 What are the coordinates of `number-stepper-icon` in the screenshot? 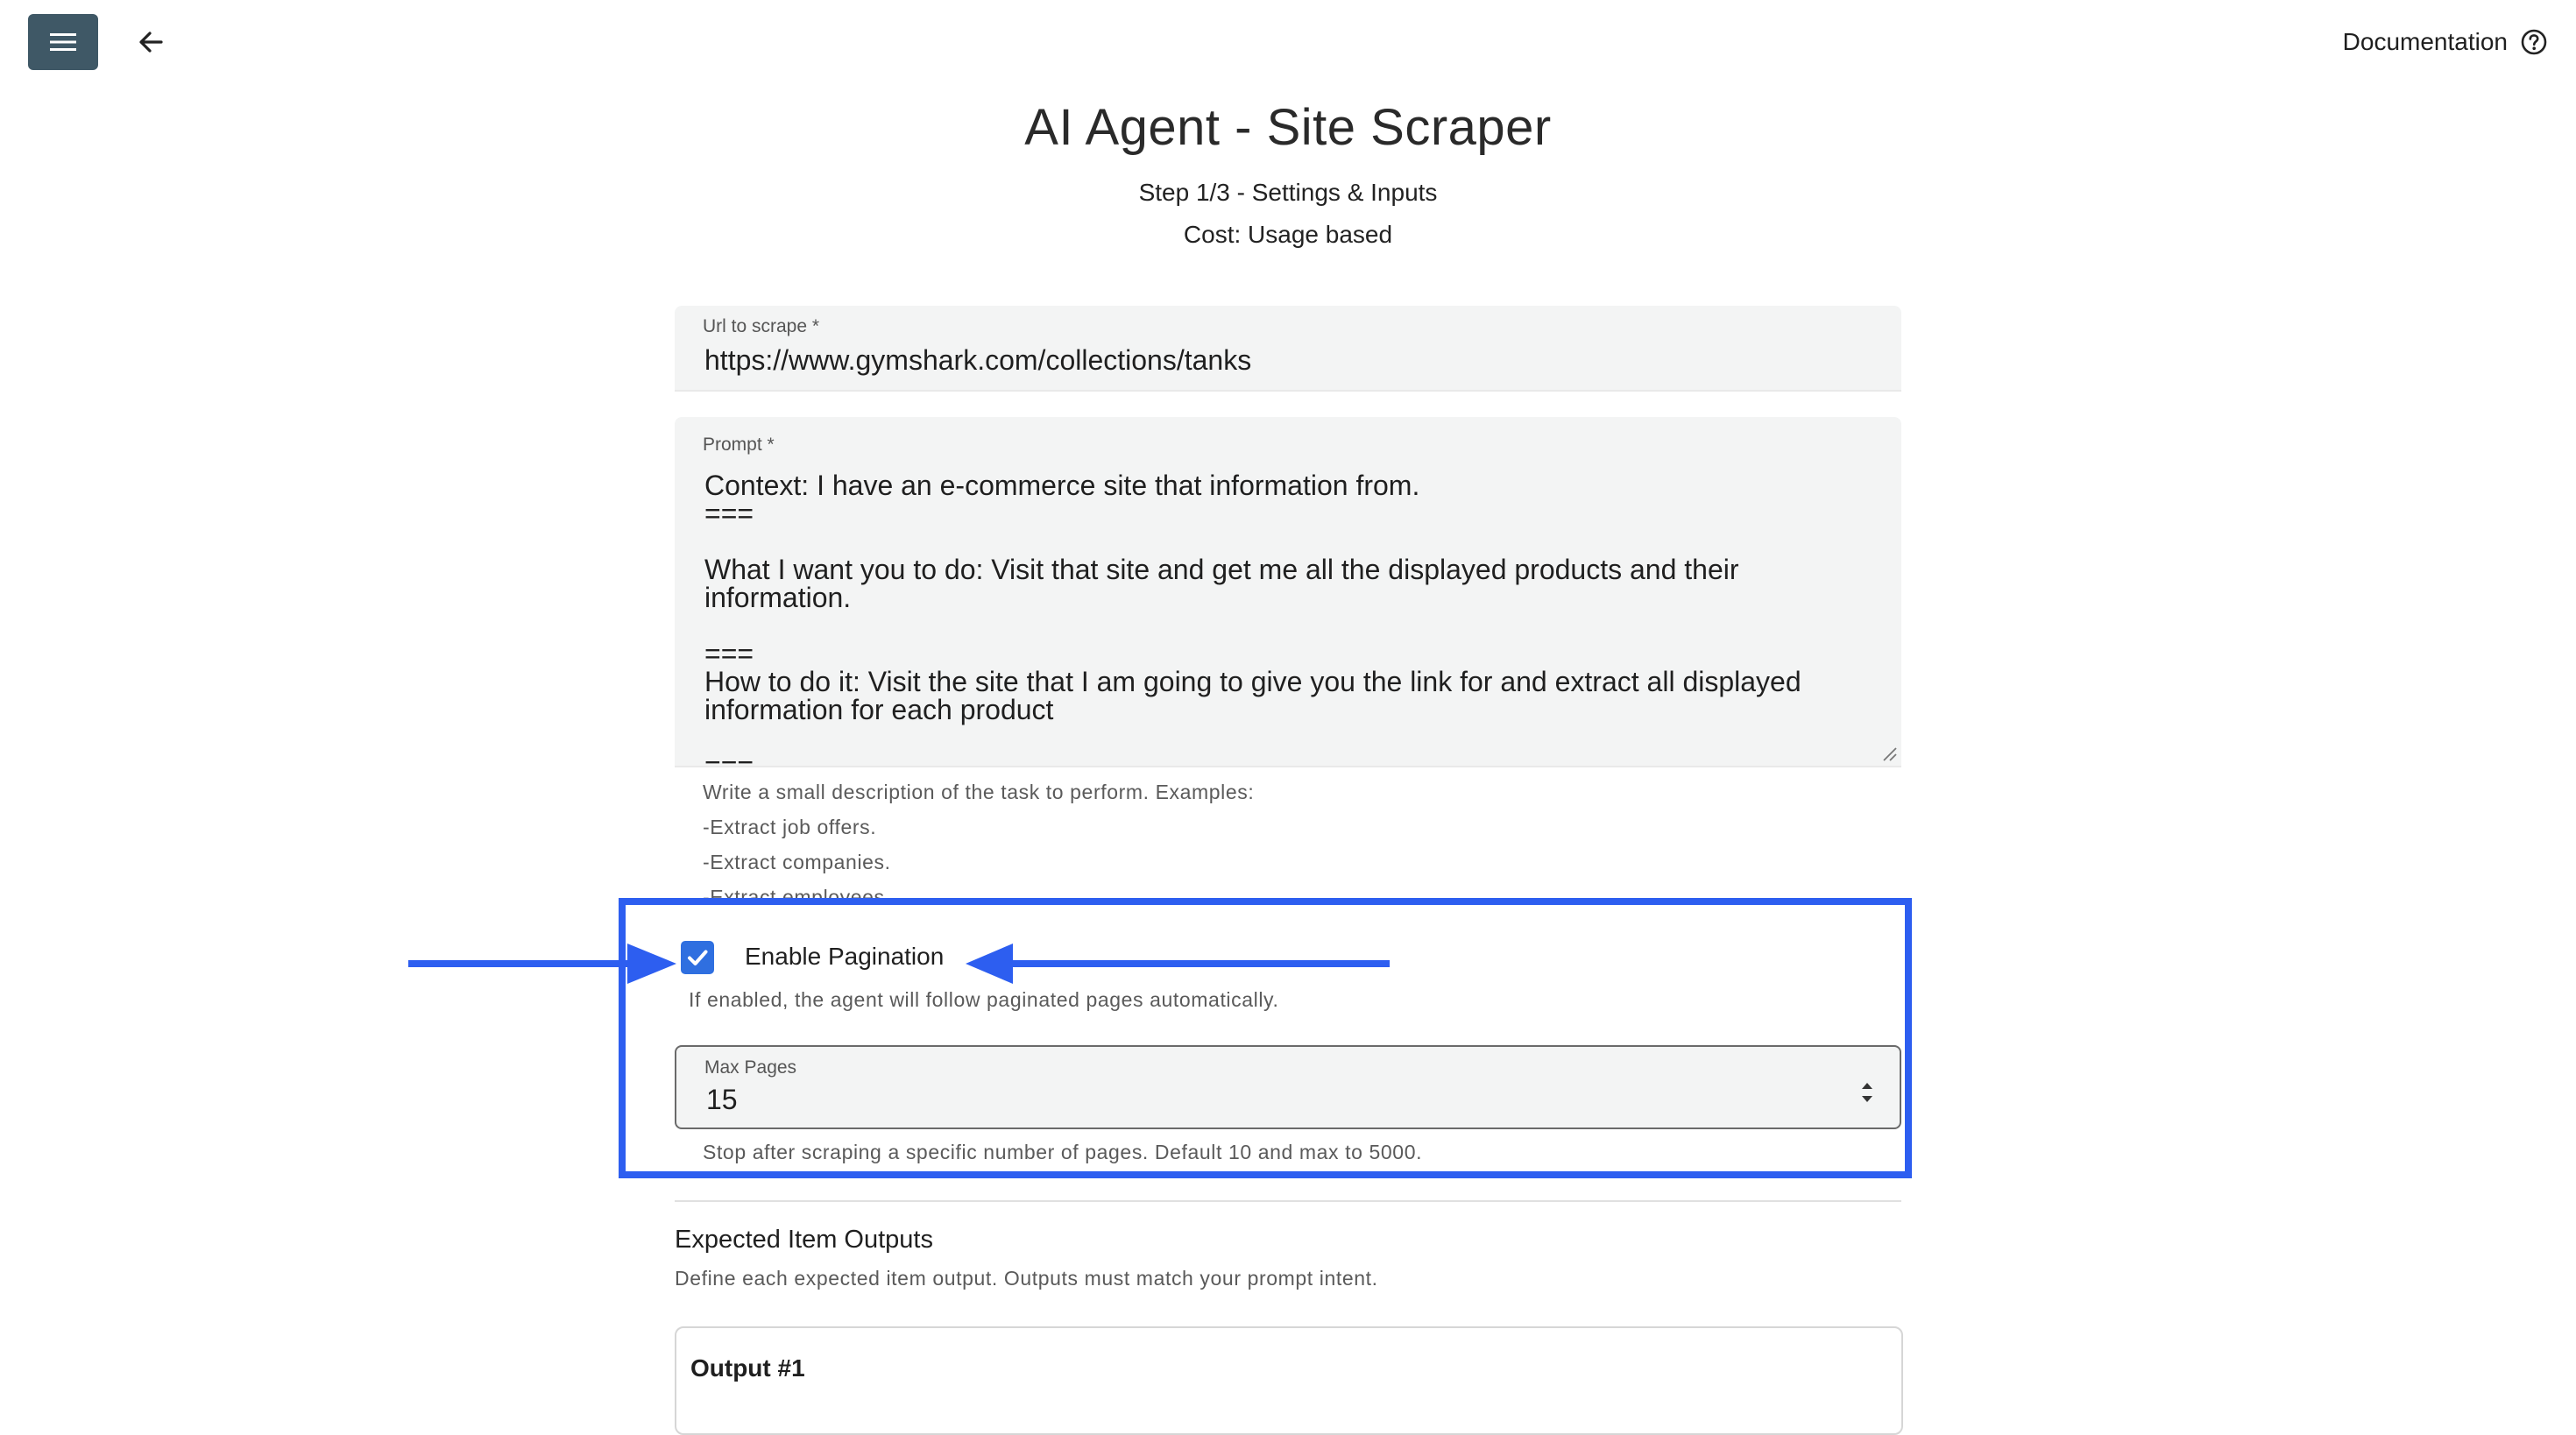 It's located at (1867, 1092).